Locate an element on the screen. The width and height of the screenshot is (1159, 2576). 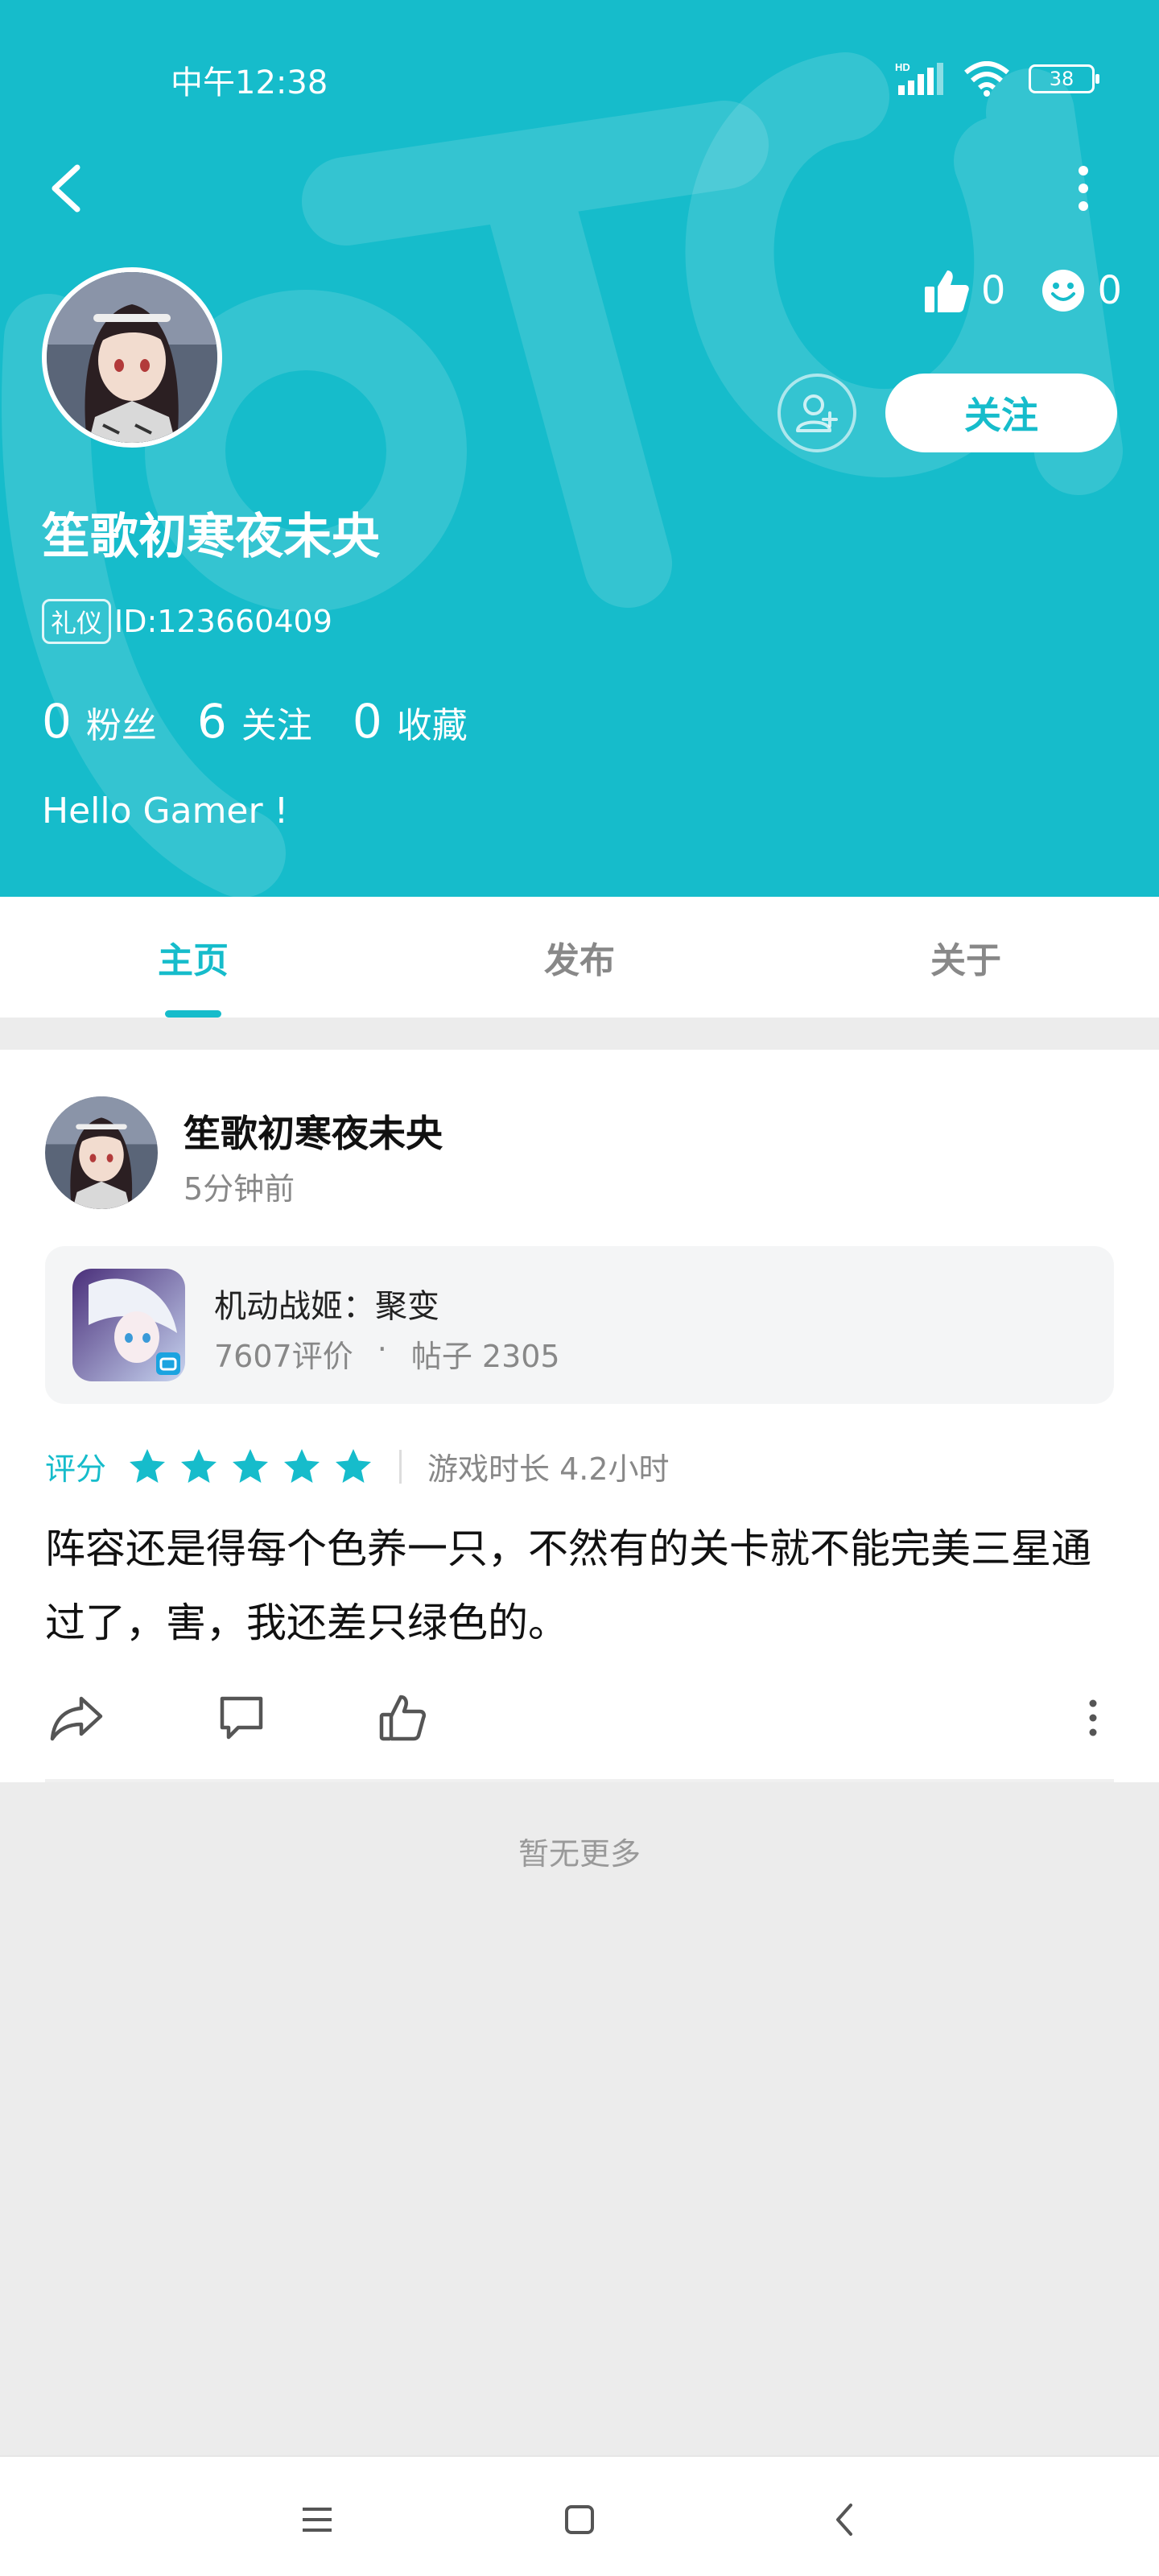
smiles-count: 0 is located at coordinates (1109, 290).